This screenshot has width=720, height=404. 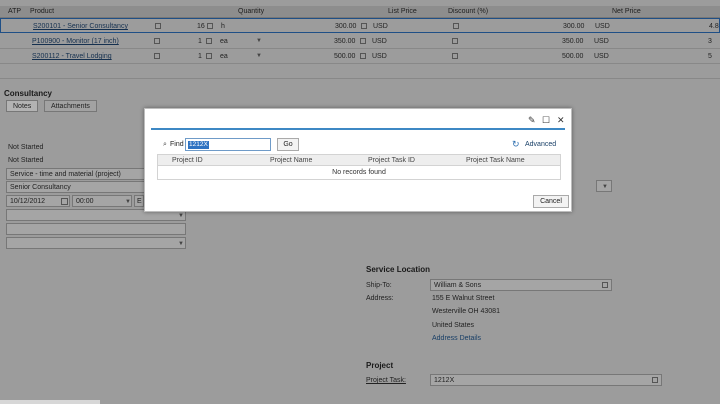 I want to click on tab-notes: Notes, so click(x=22, y=106).